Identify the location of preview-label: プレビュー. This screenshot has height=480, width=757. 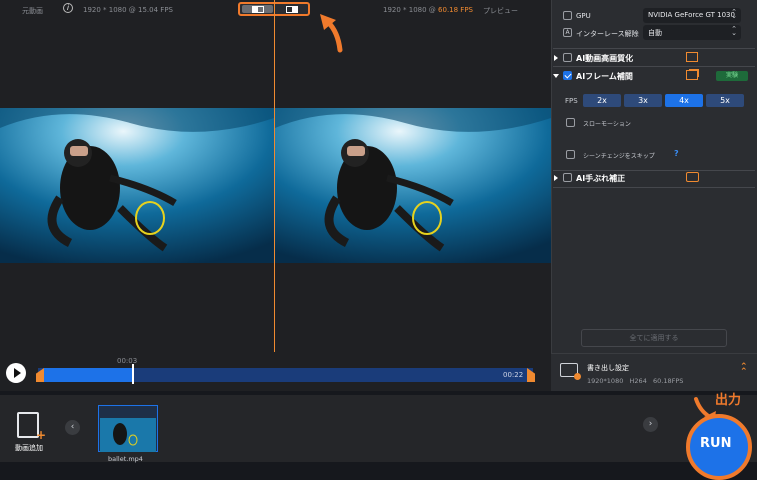
(500, 11).